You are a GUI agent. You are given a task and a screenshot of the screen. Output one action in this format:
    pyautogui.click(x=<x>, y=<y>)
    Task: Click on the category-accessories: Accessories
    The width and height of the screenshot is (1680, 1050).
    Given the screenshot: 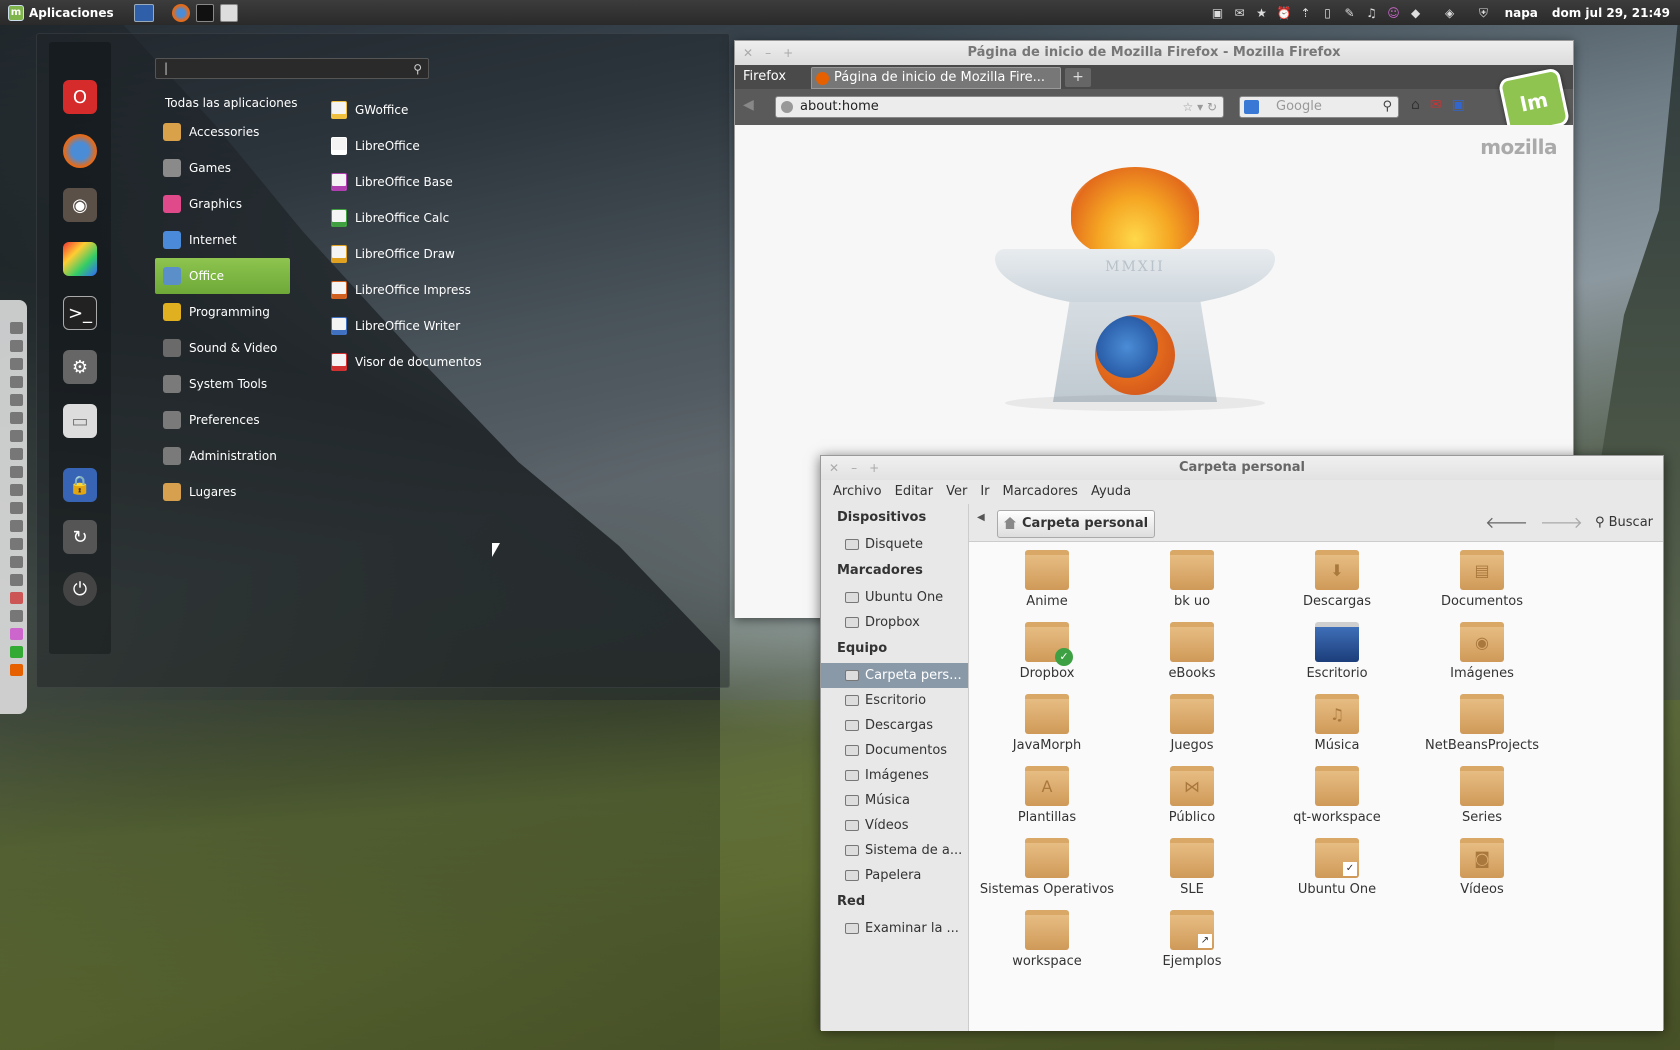 What is the action you would take?
    pyautogui.click(x=222, y=132)
    